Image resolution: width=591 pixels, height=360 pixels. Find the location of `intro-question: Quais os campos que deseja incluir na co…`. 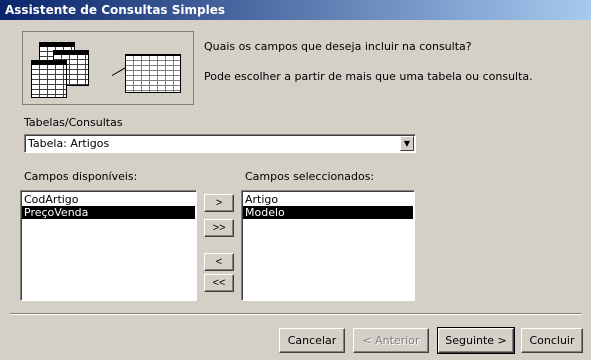

intro-question: Quais os campos que deseja incluir na co… is located at coordinates (338, 46).